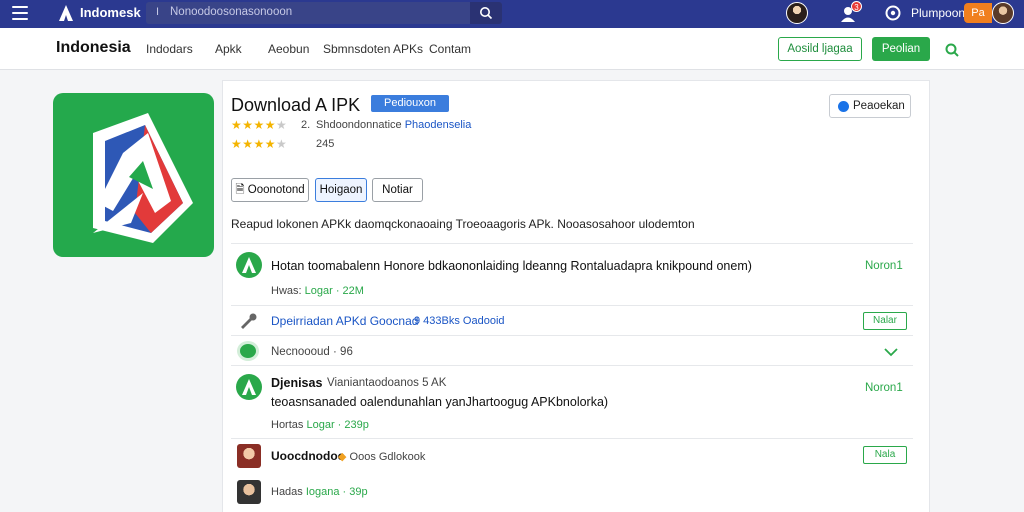  Describe the element at coordinates (891, 352) in the screenshot. I see `chevron-down-icon` at that location.